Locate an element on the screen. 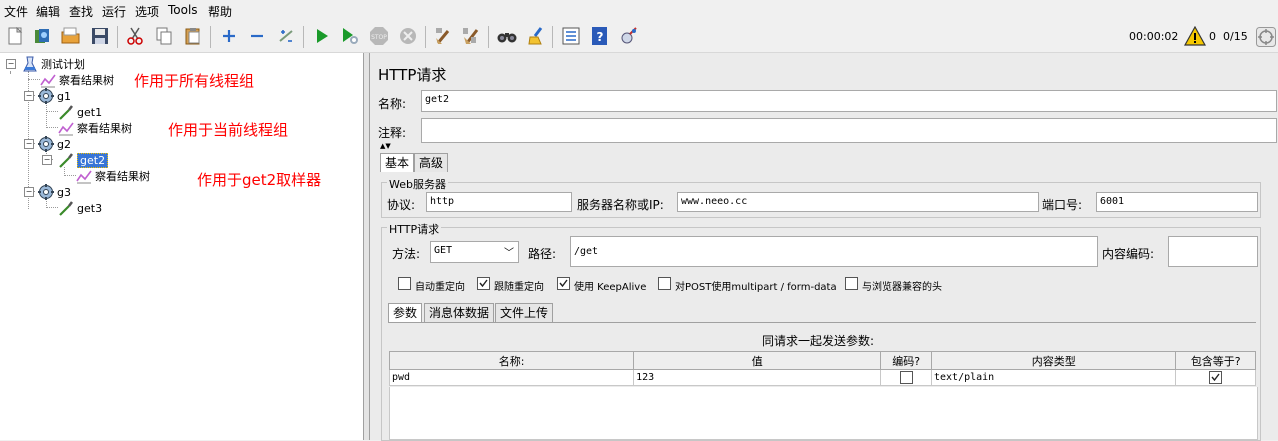 This screenshot has height=441, width=1278. menu-search: 查找 is located at coordinates (81, 11).